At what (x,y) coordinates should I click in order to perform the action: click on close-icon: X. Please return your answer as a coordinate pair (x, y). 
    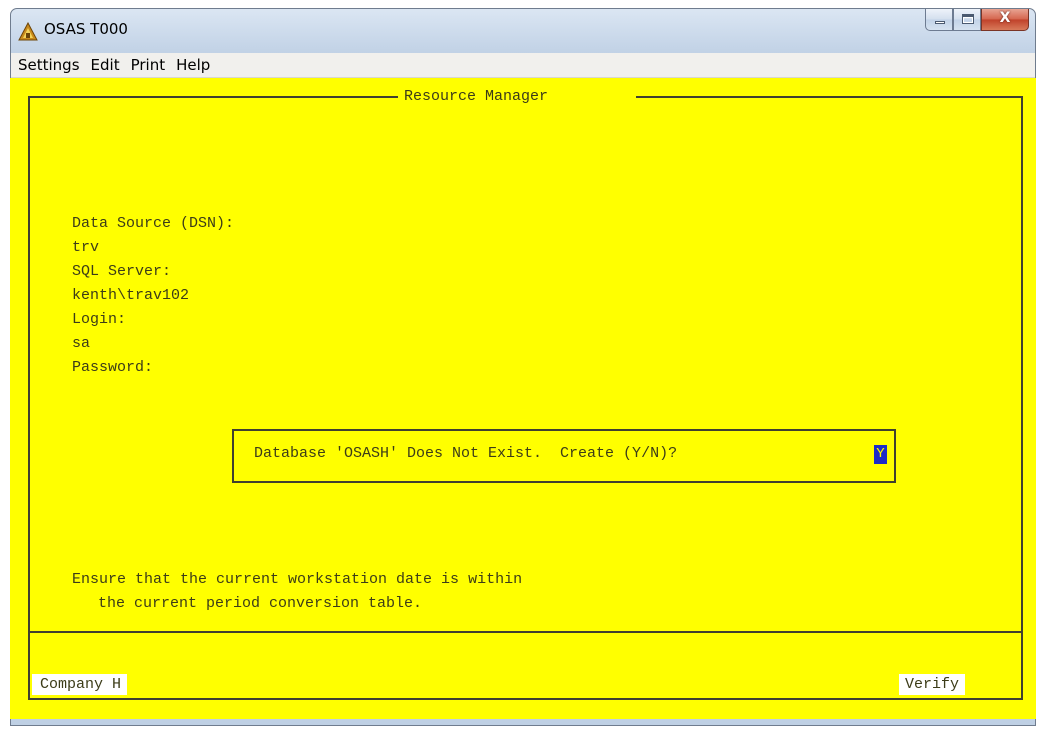
    Looking at the image, I should click on (1005, 18).